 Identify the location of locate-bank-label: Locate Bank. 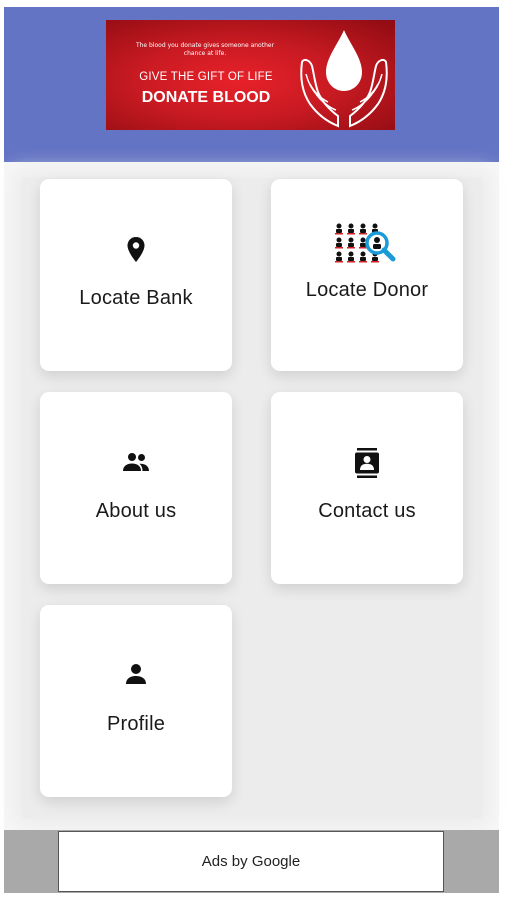
(136, 298).